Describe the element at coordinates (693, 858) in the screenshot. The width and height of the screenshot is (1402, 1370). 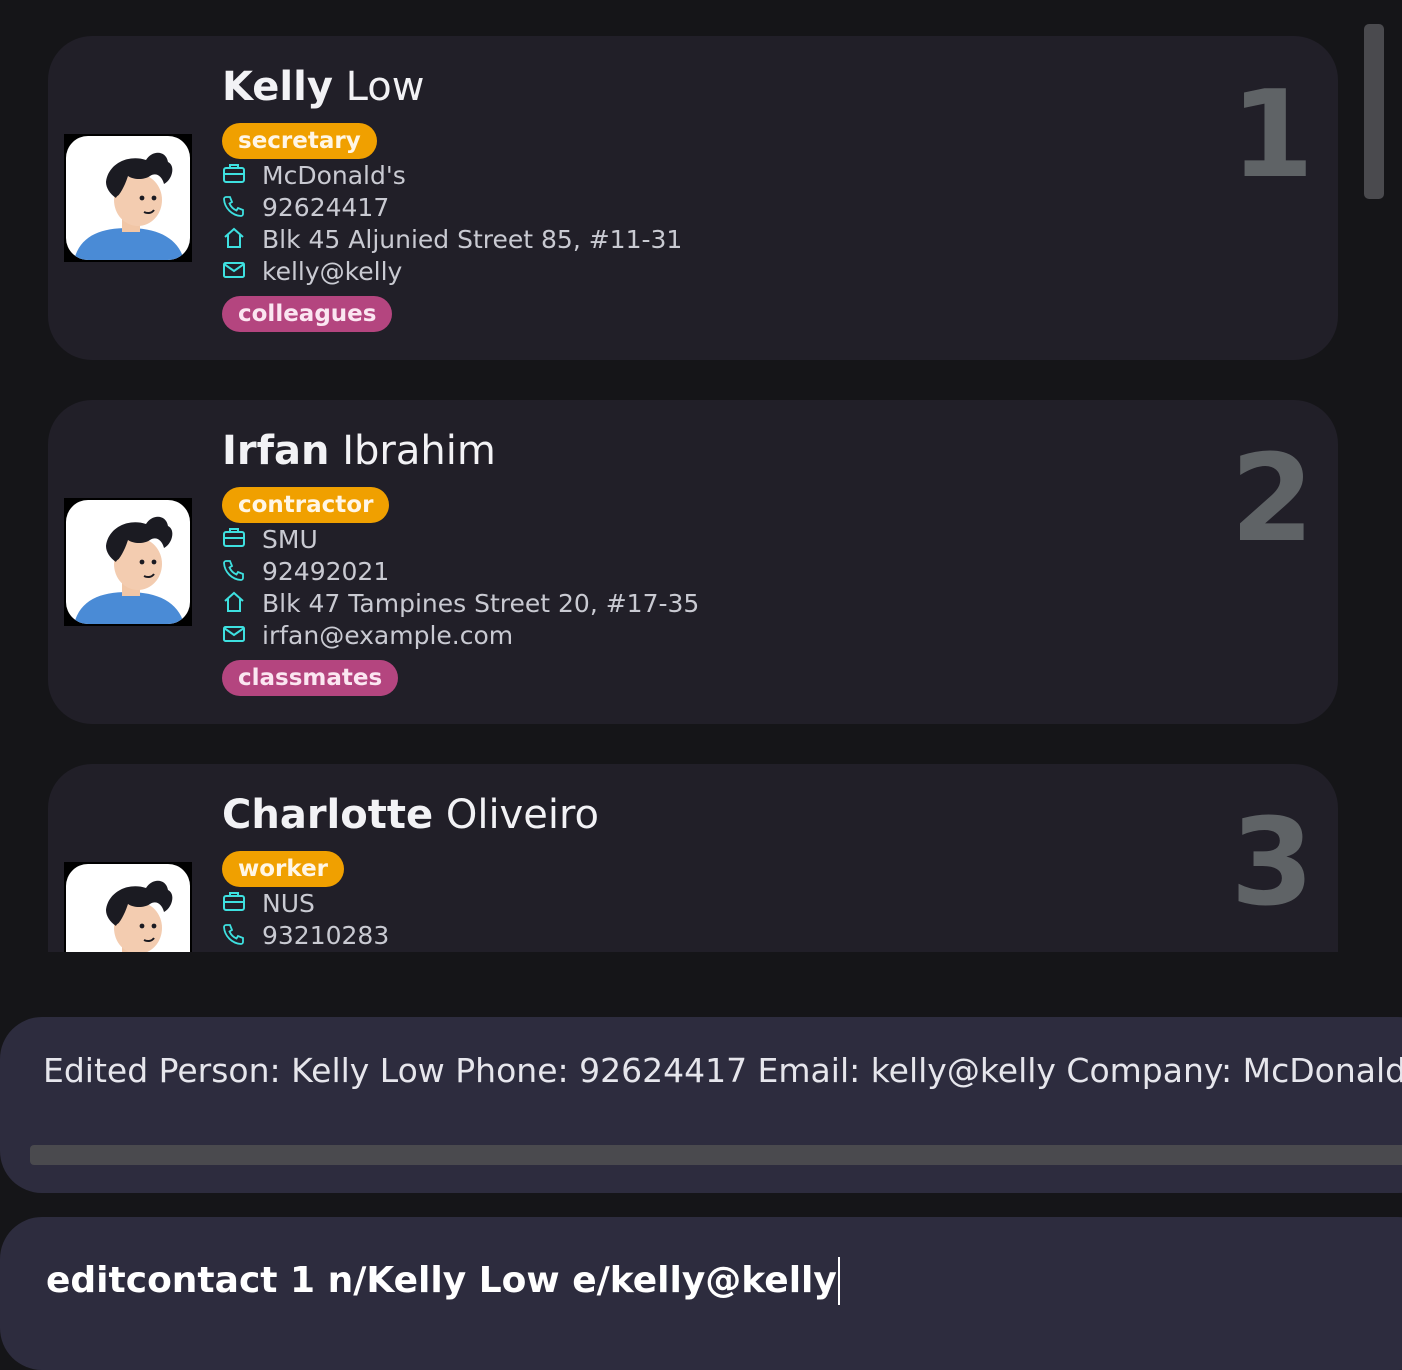
I see `person-card: Charlotte Oliveiro worker NUS 93210283 3` at that location.